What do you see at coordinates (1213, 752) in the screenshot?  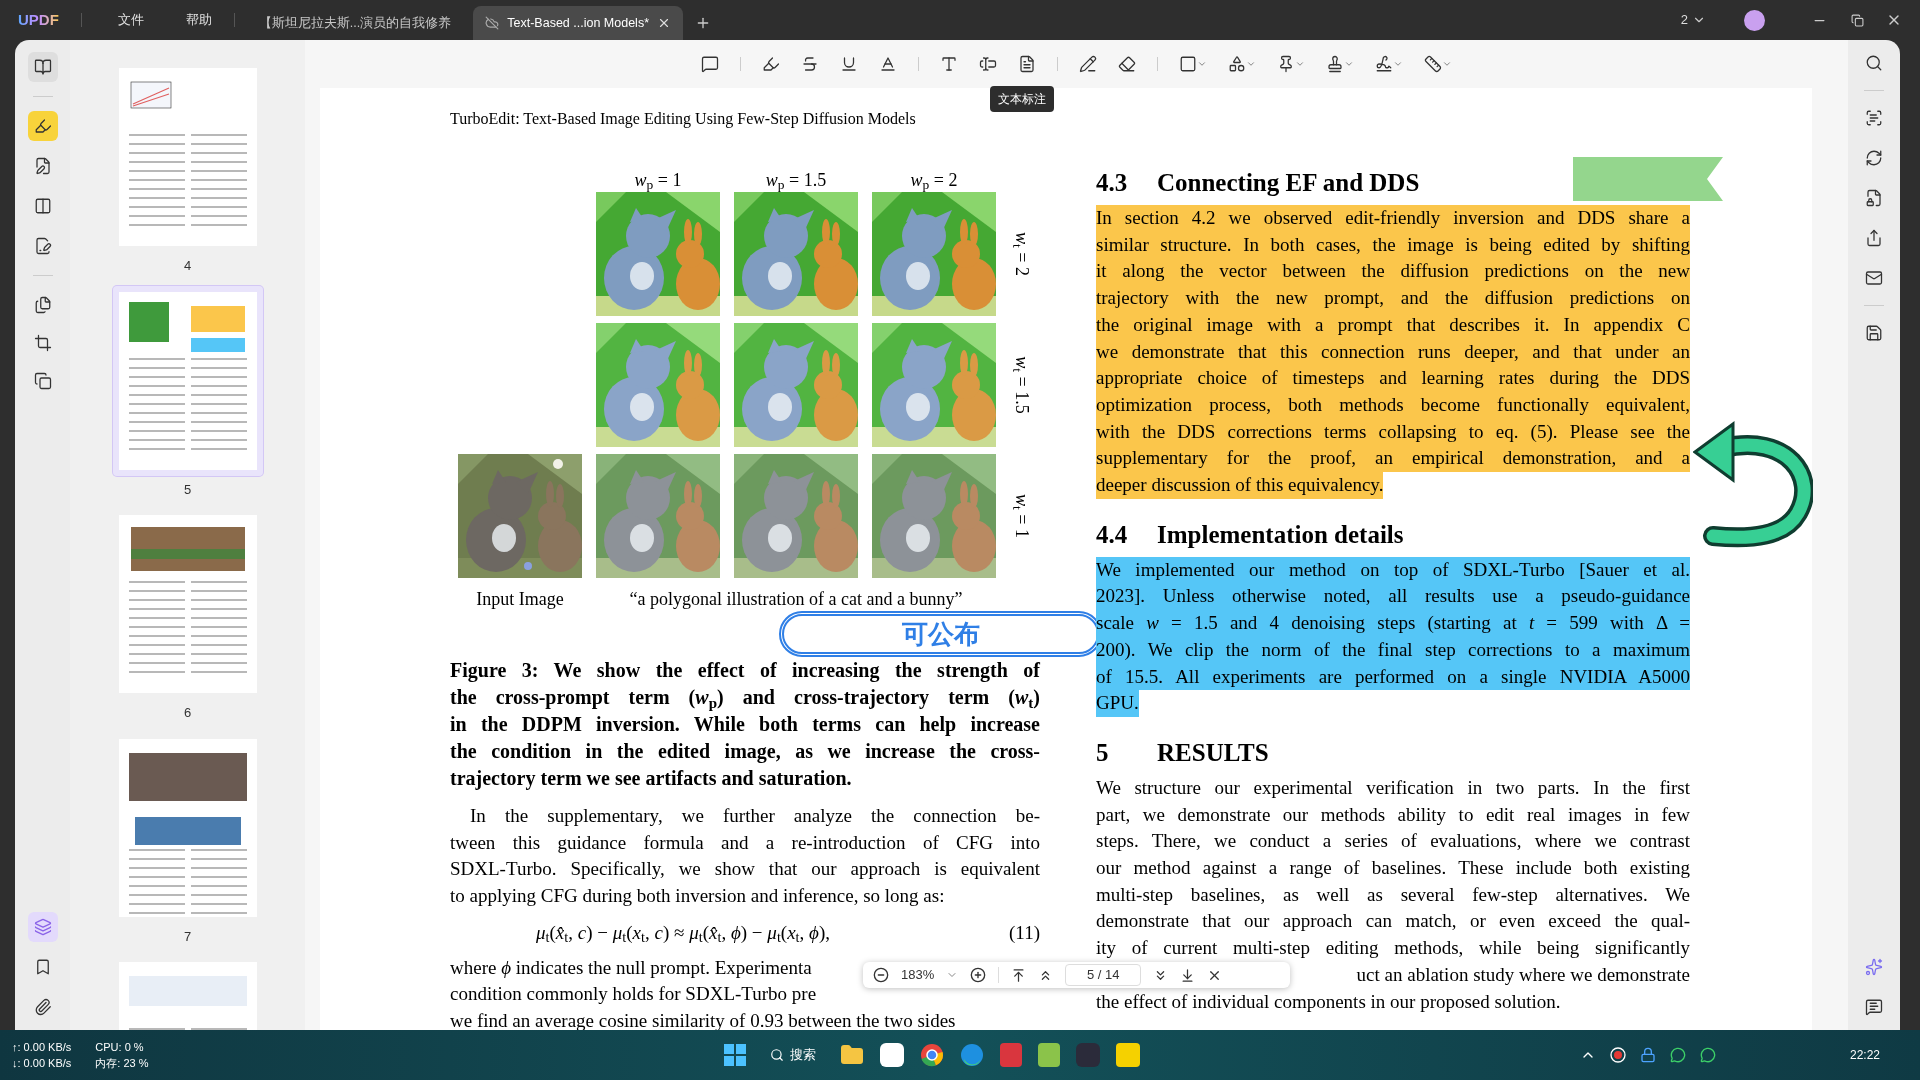 I see `section-title: RESULTS` at bounding box center [1213, 752].